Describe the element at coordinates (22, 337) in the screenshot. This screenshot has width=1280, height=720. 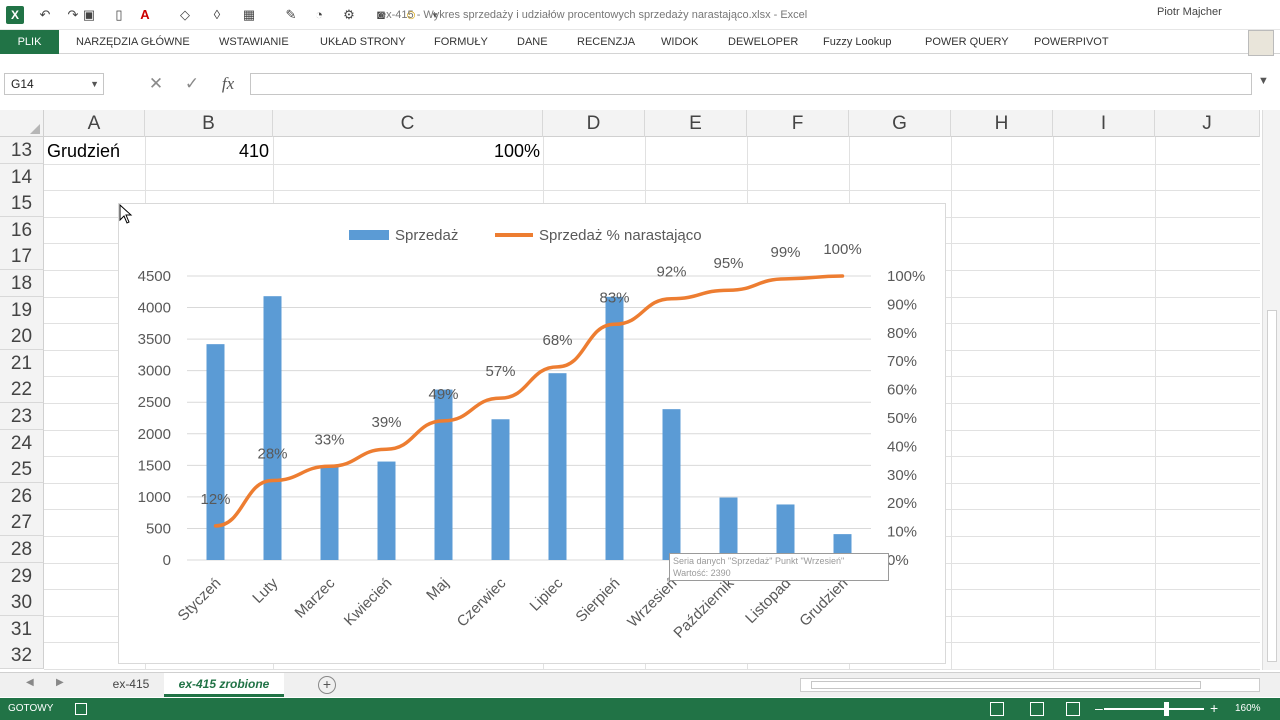
I see `row-header-20: 20` at that location.